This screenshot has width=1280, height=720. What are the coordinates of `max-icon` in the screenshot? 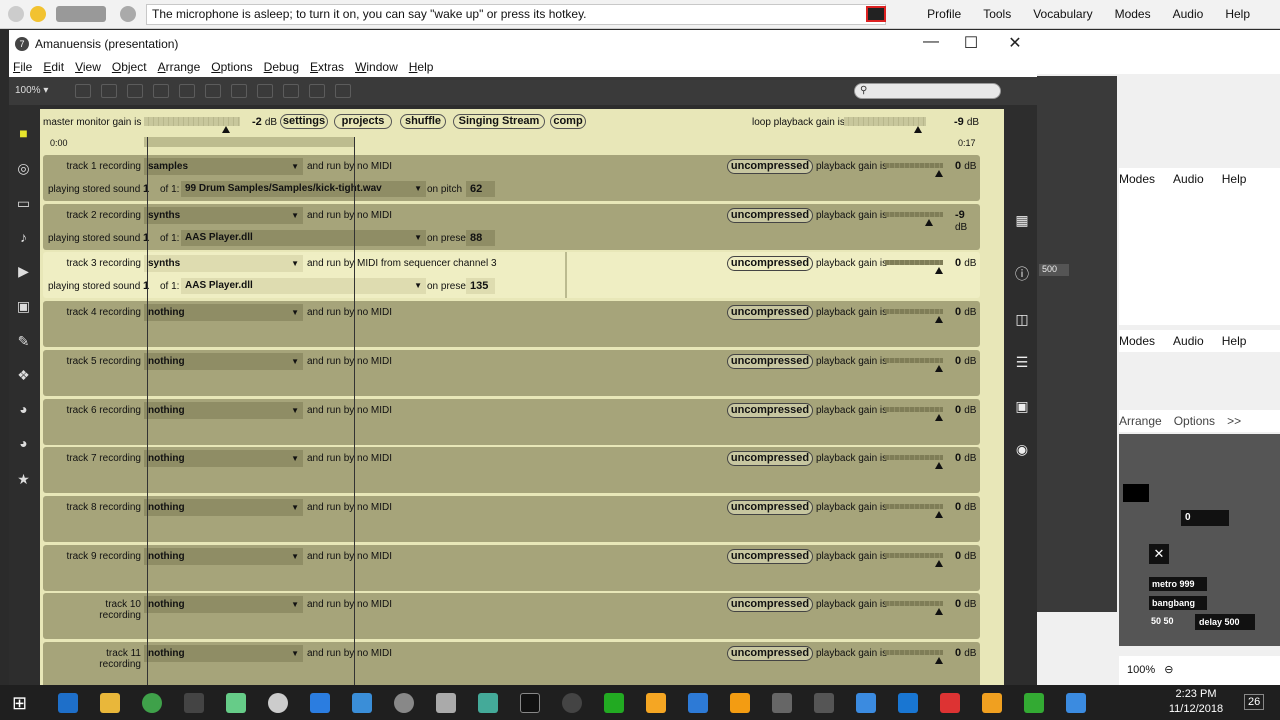 It's located at (572, 703).